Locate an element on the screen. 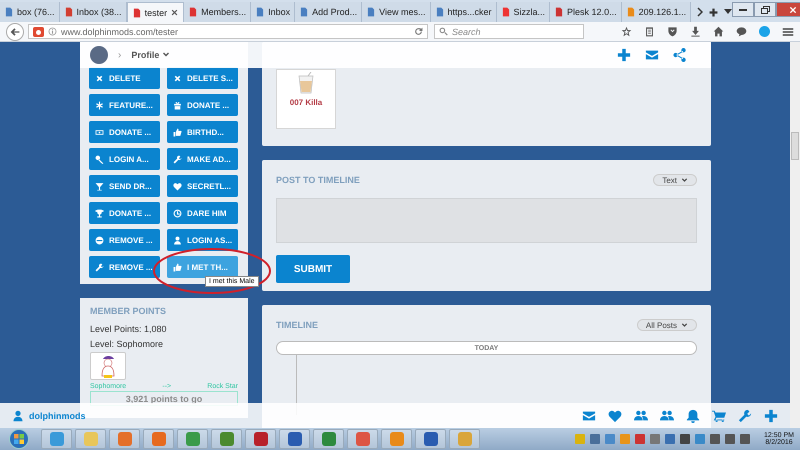 The width and height of the screenshot is (800, 450). username-link: dolphinmods is located at coordinates (57, 415).